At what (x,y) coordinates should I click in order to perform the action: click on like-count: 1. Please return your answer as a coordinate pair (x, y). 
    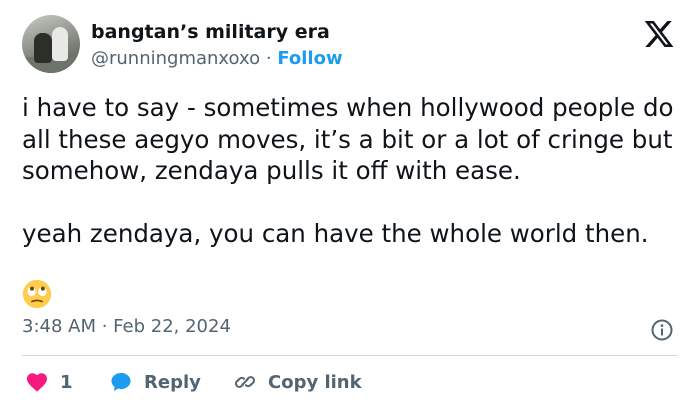
    Looking at the image, I should click on (66, 382).